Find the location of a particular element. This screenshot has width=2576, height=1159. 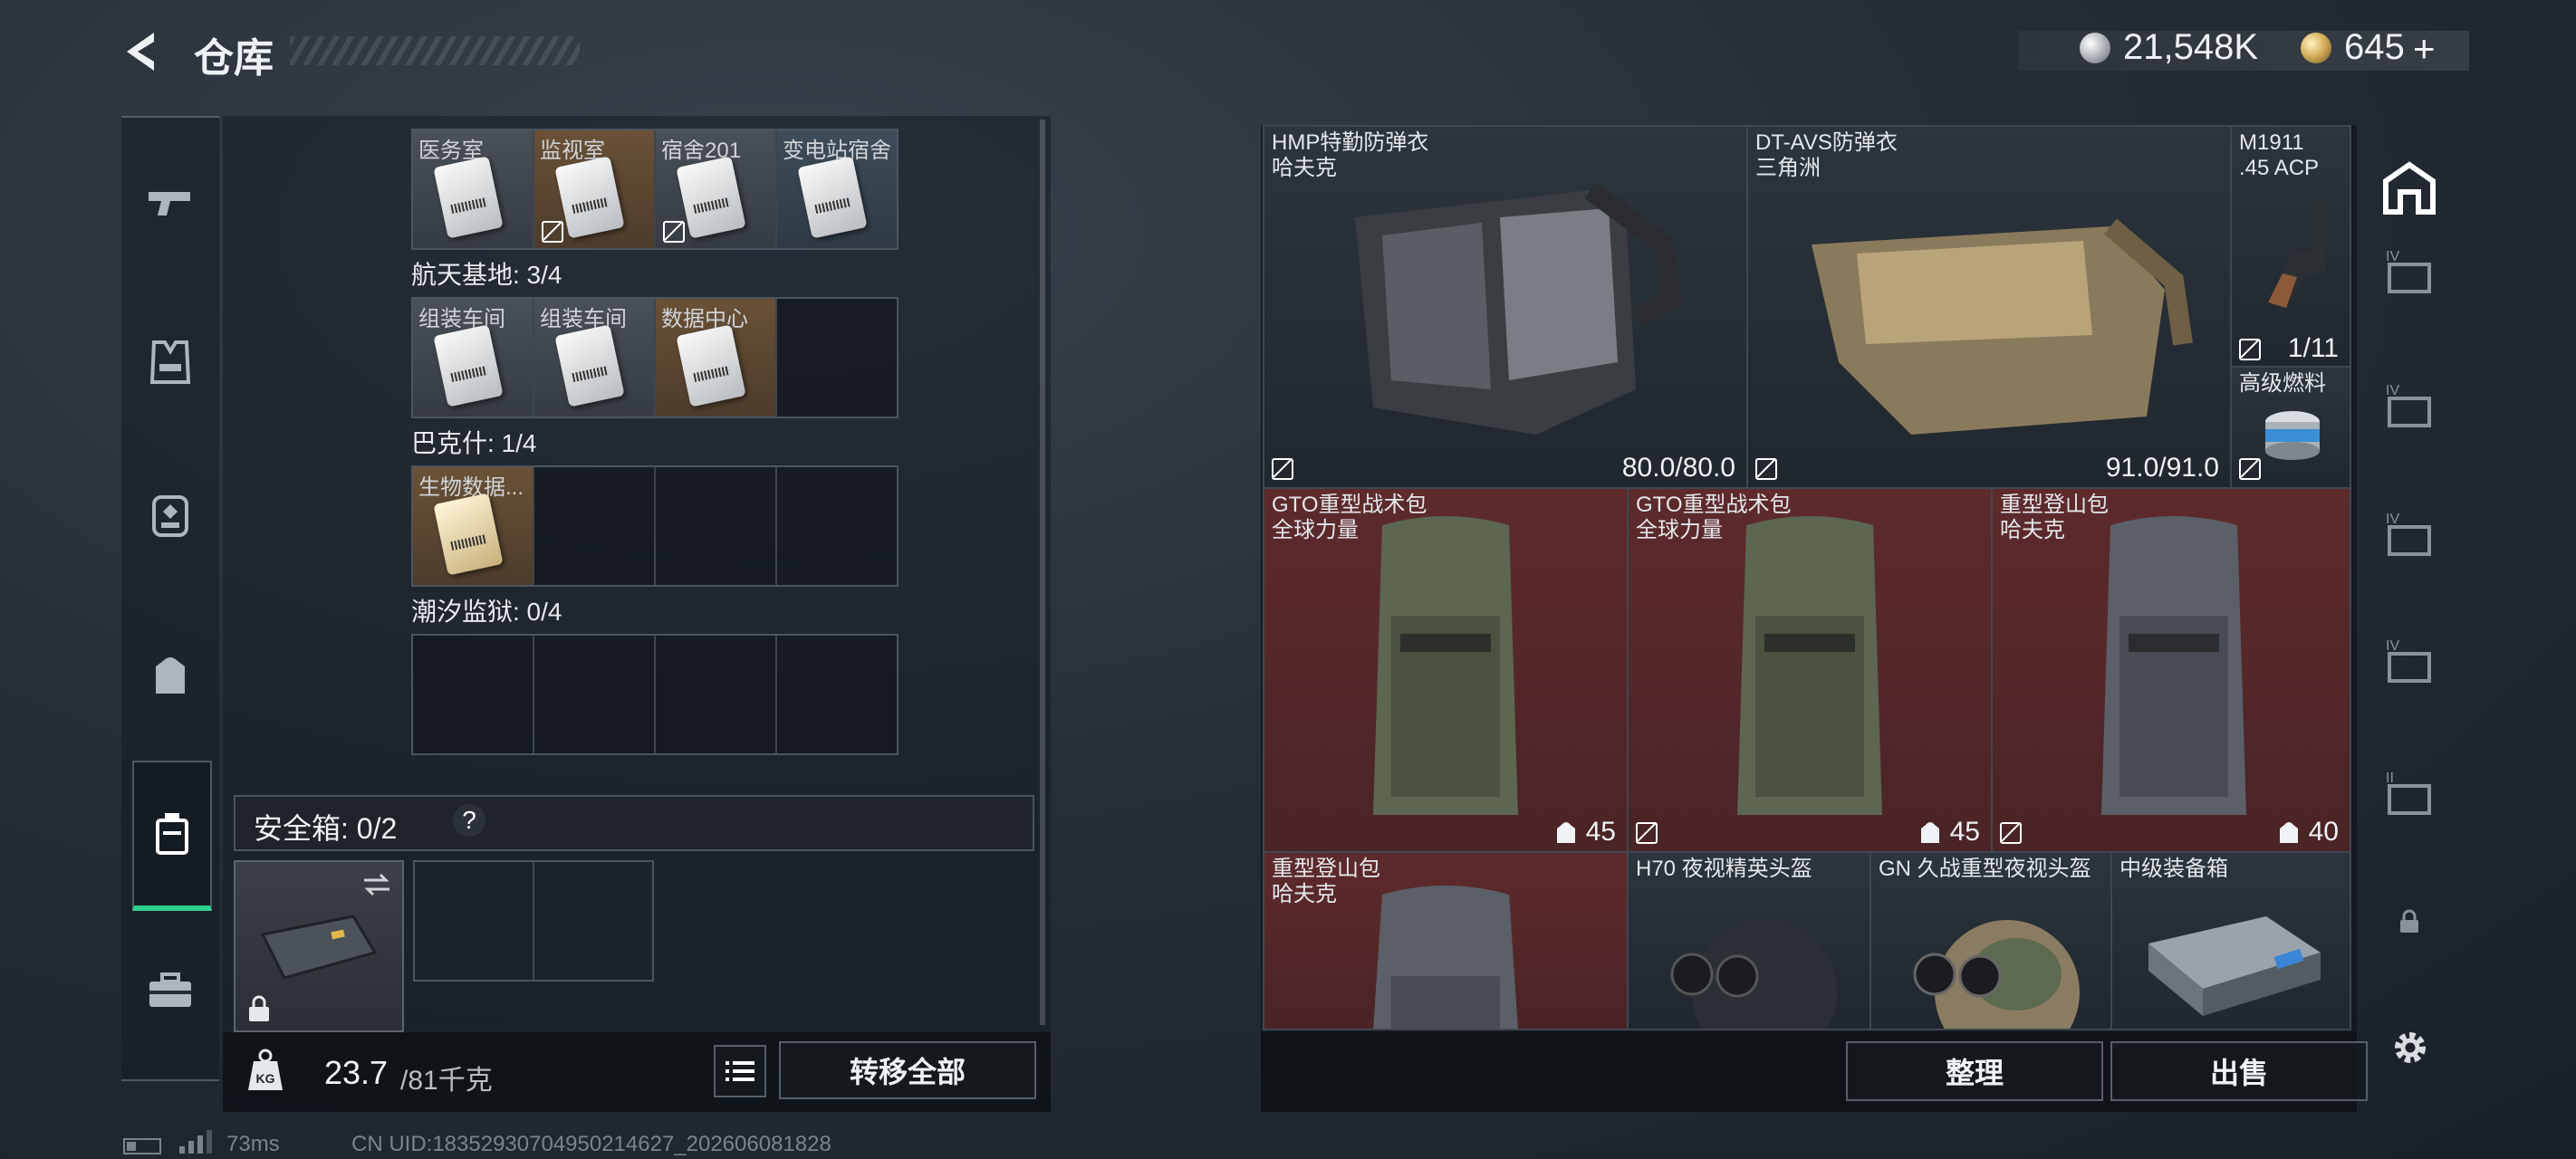

keycard-row-2: 组装车间 组装车间 数据中心 is located at coordinates (655, 358).